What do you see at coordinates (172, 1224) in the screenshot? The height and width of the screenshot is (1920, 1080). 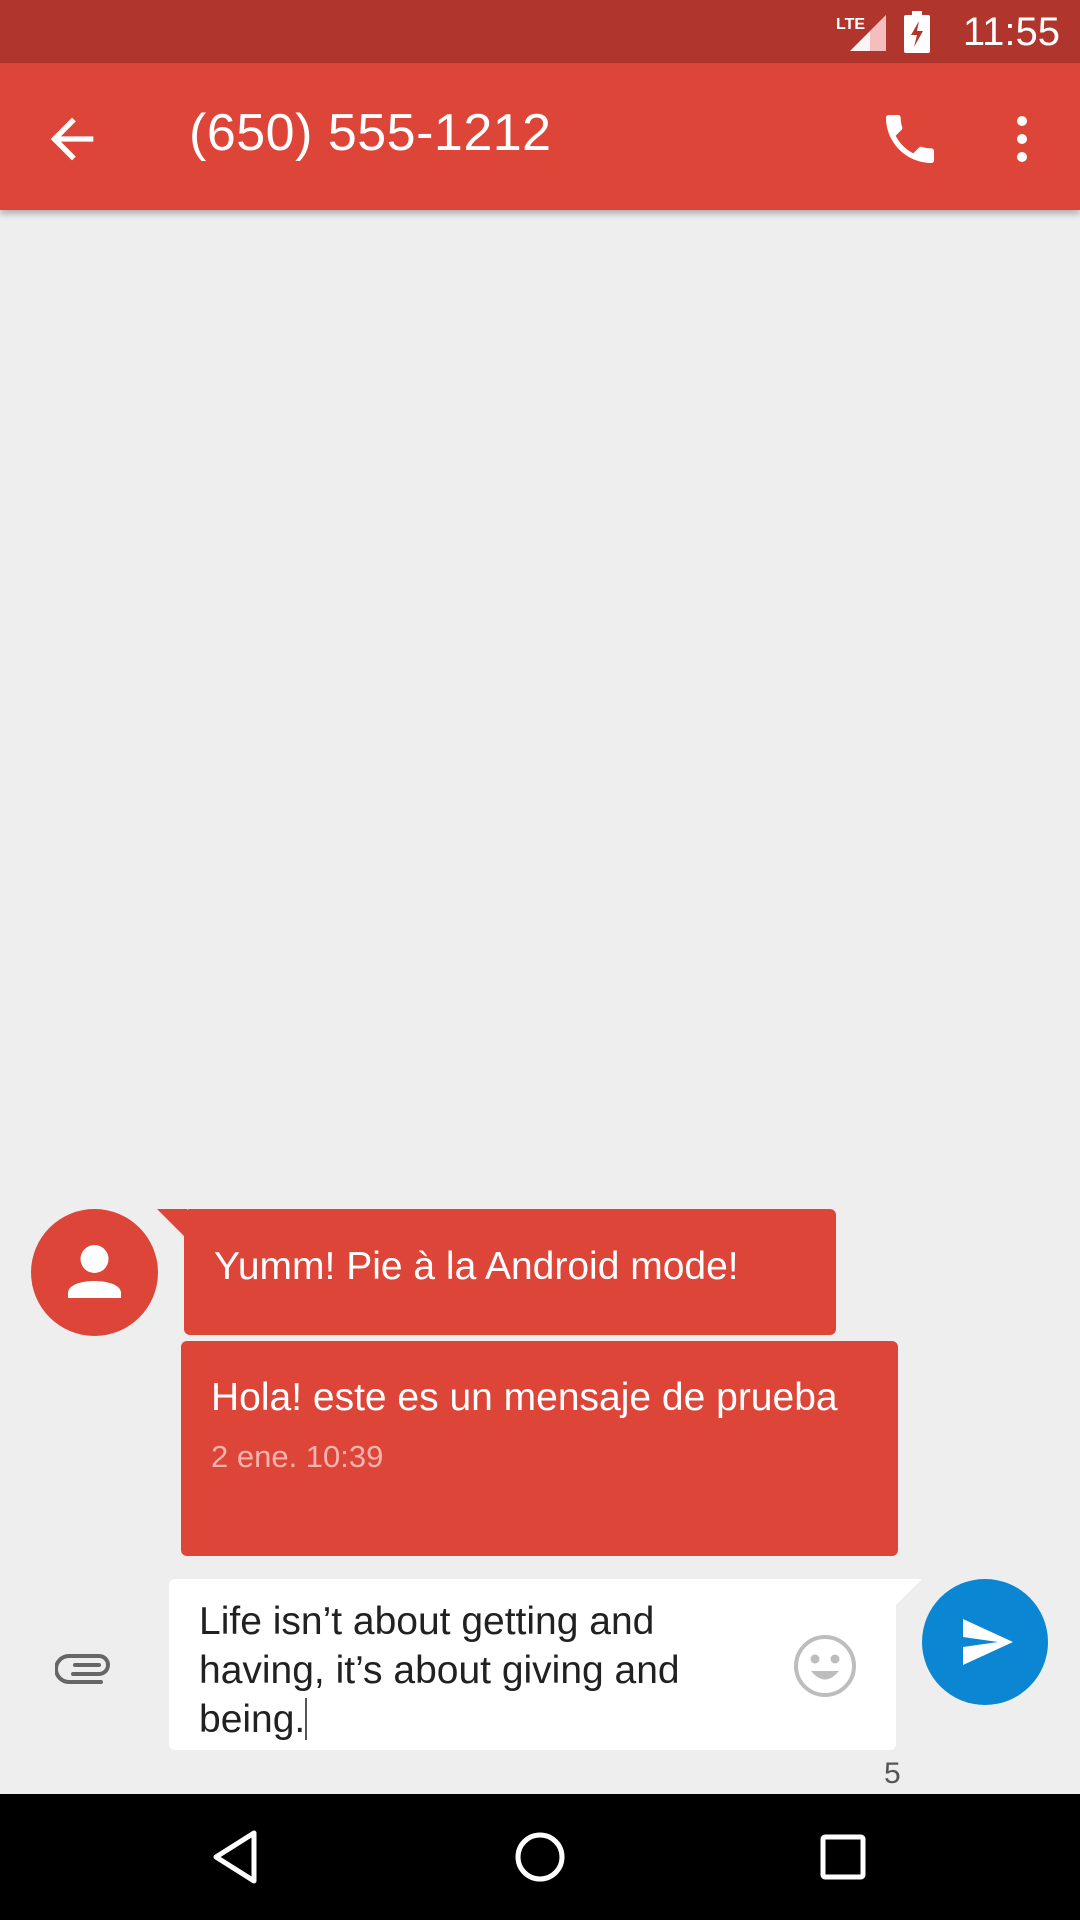 I see `bubble-tail` at bounding box center [172, 1224].